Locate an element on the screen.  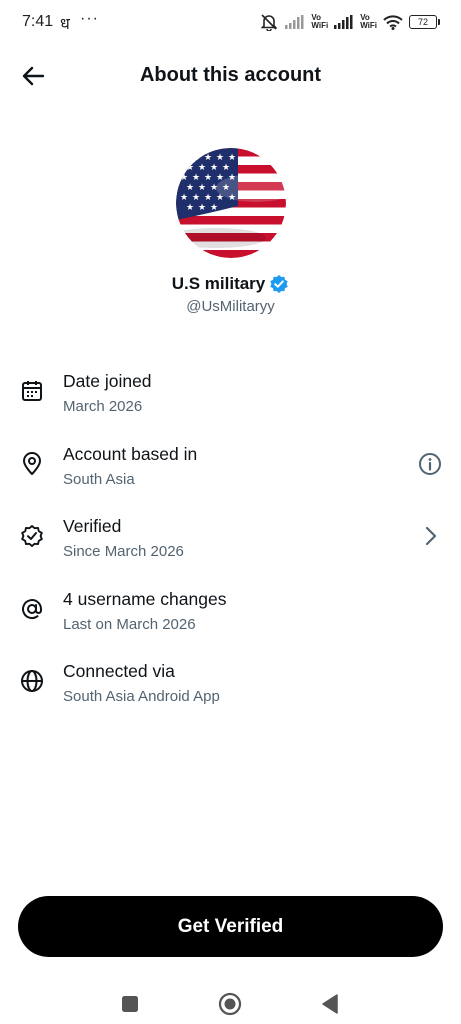
avatar: ★ ★ ★ ★ ★ ★ ★ ★ ★ ★ ★ ★ ★ ★ ★ ★ ★ ★ ★ ★ ★ ★ ★ ★ ★ ★ is located at coordinates (231, 203).